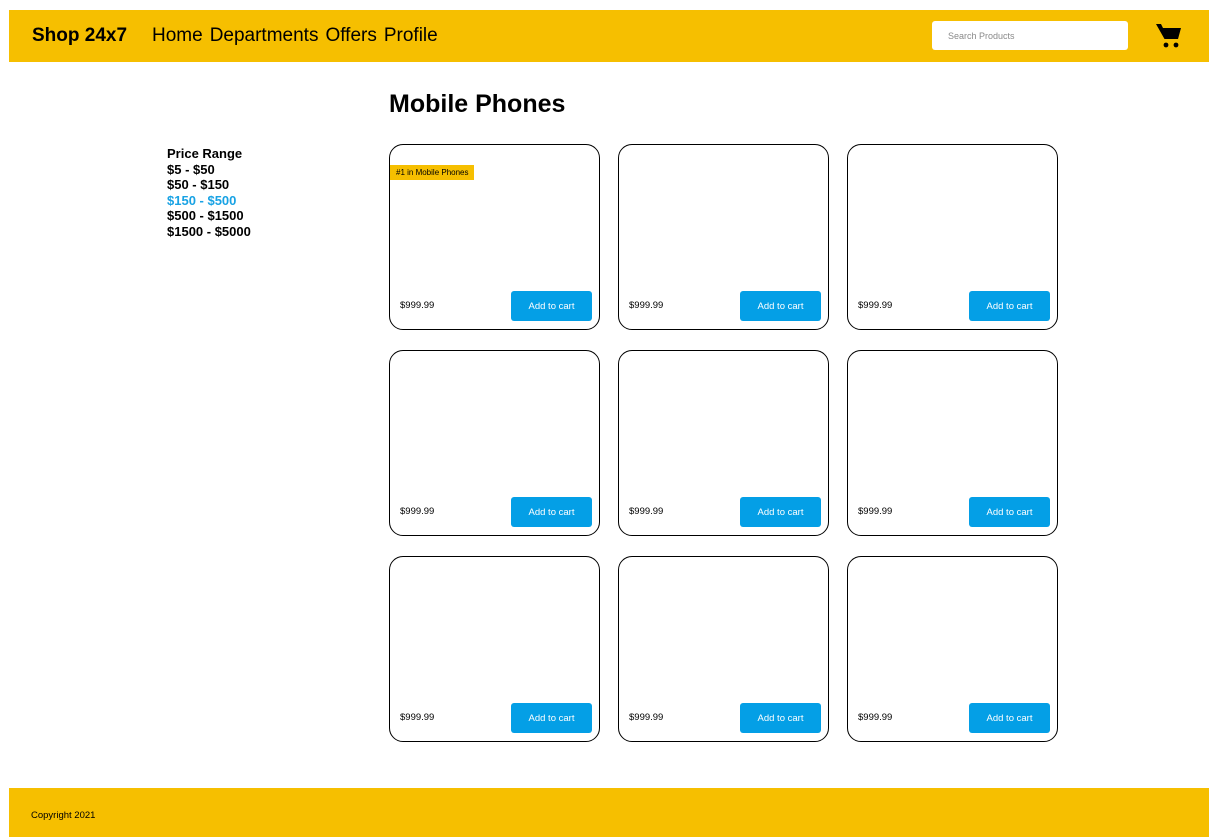  What do you see at coordinates (79, 36) in the screenshot?
I see `brand-logo: Shop 24x7` at bounding box center [79, 36].